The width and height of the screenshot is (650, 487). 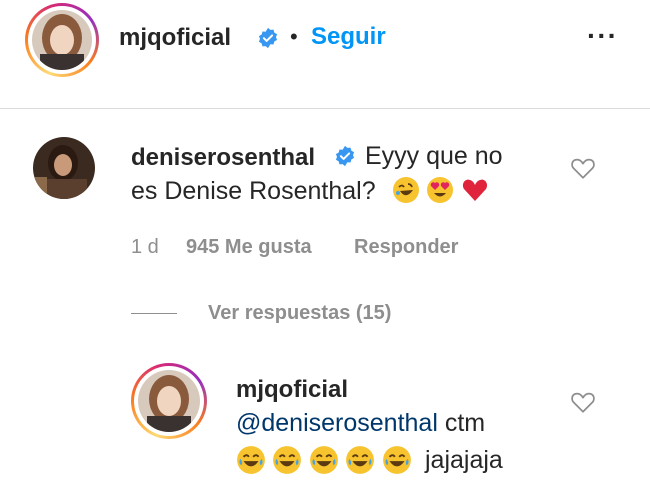 What do you see at coordinates (223, 158) in the screenshot?
I see `comment-author-username: deniserosenthal` at bounding box center [223, 158].